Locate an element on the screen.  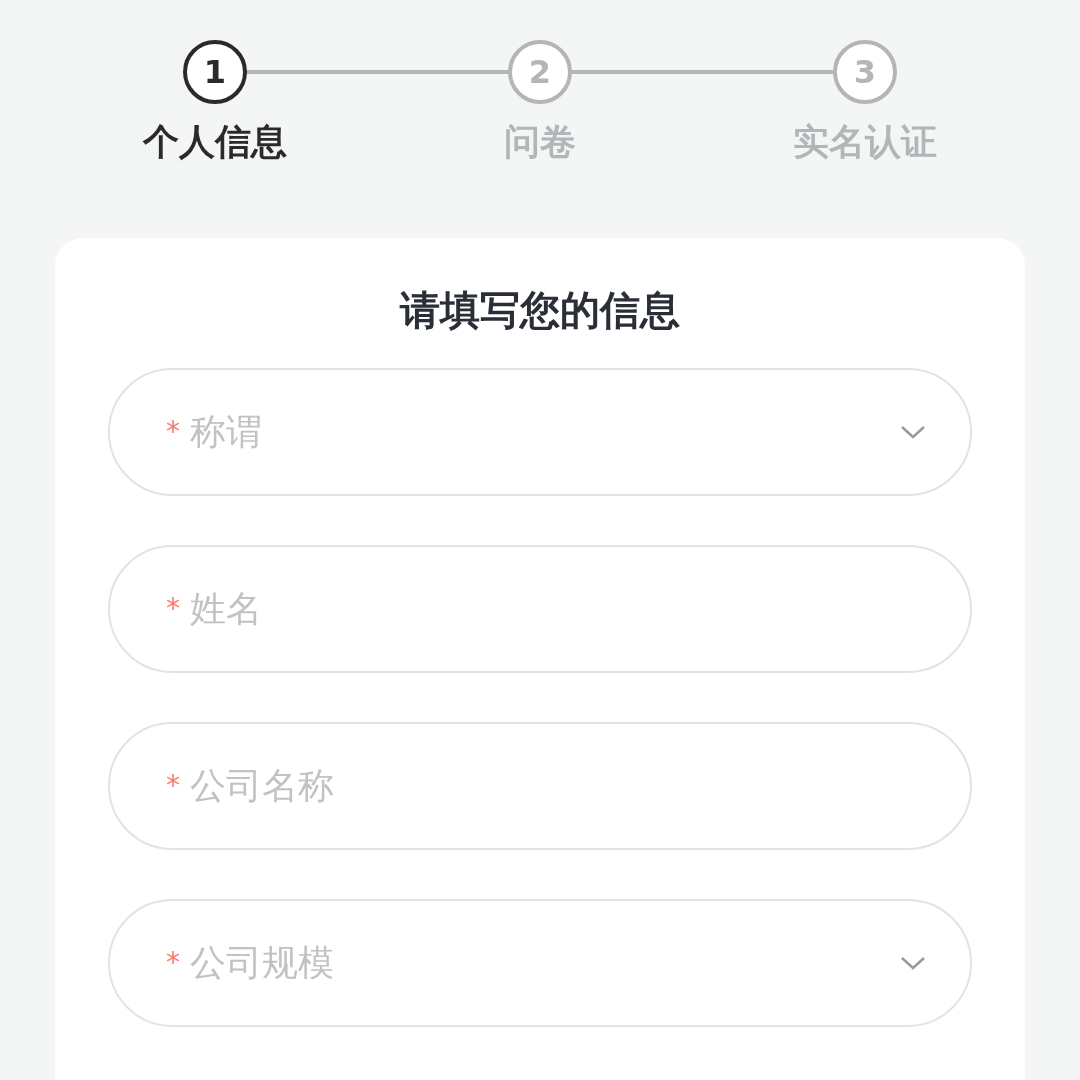
step-label: 问卷 is located at coordinates (540, 142).